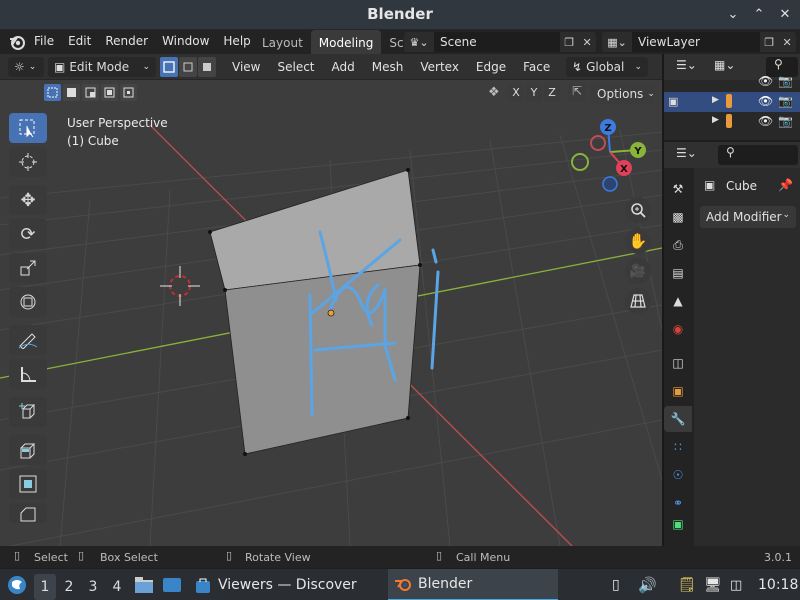 The image size is (800, 600). What do you see at coordinates (28, 268) in the screenshot?
I see `scale-tool` at bounding box center [28, 268].